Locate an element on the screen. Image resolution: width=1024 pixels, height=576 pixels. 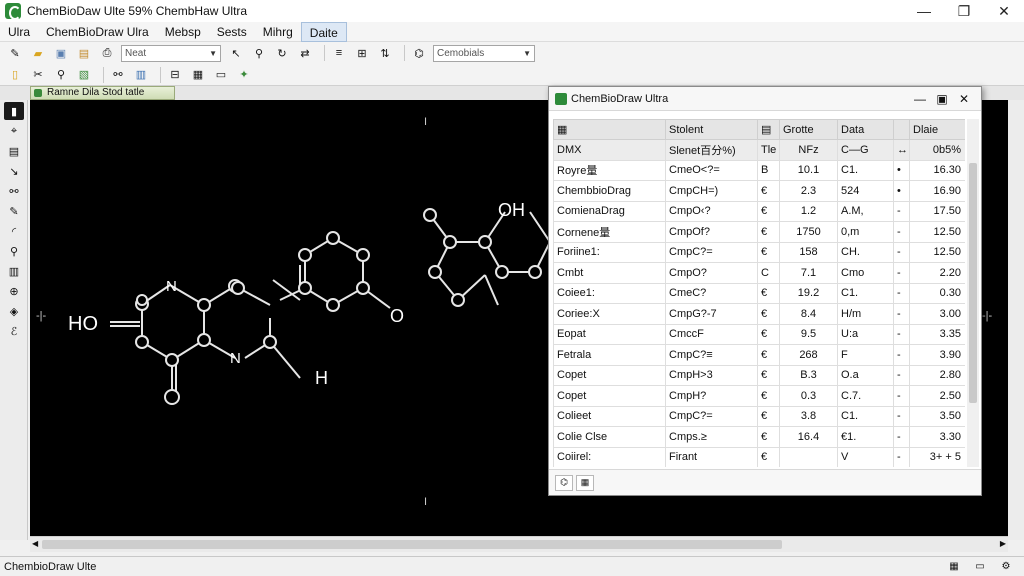
table-cell: 3.8 is located at coordinates (808, 416).